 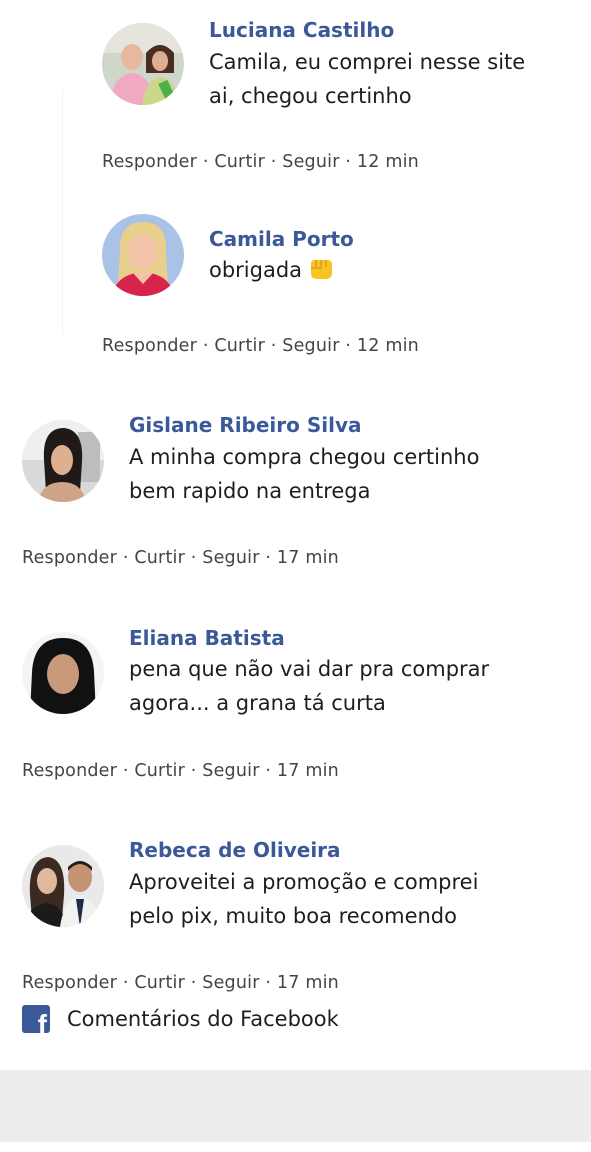 I want to click on comment-text-line: pena que não vai dar pra comprar, so click(x=309, y=669).